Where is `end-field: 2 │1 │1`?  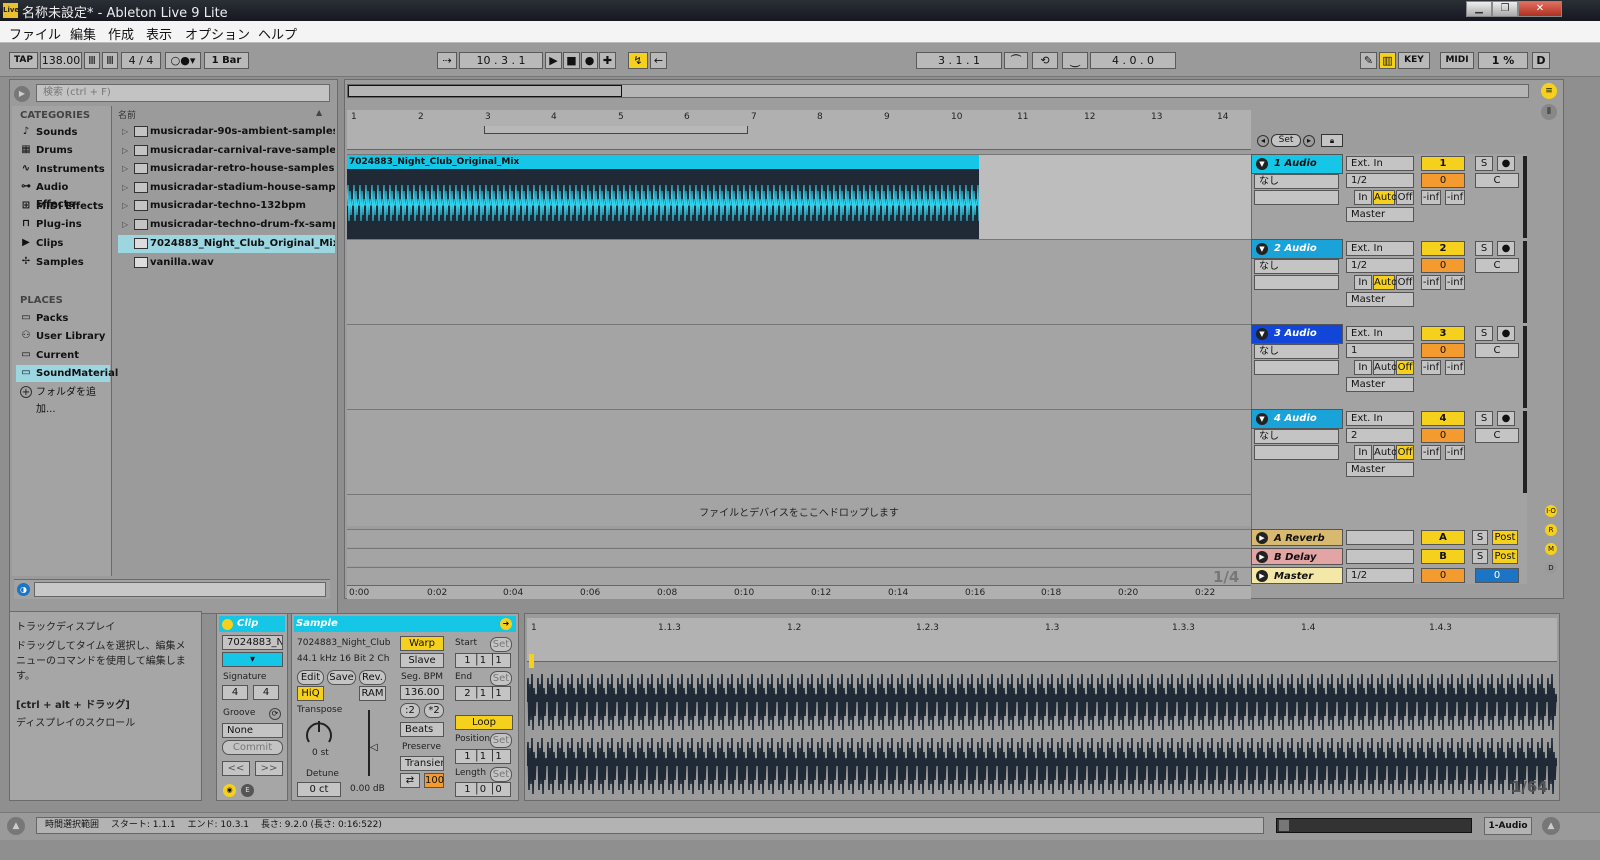 end-field: 2 │1 │1 is located at coordinates (483, 693).